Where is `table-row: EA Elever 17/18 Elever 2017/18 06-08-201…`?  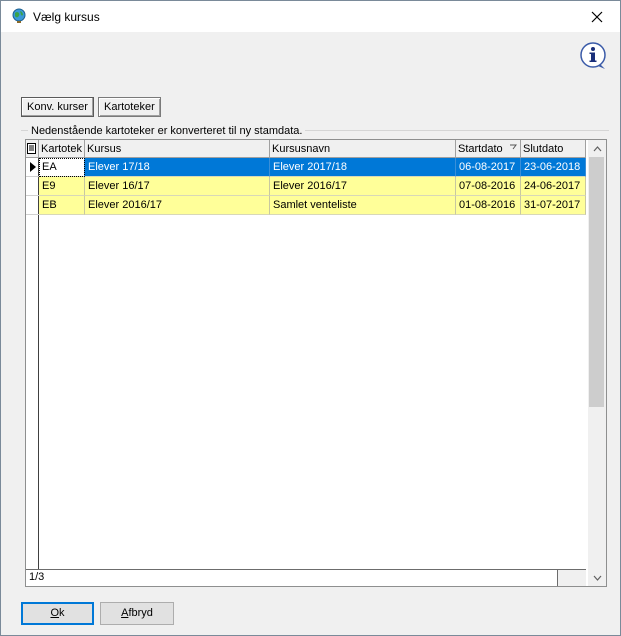 table-row: EA Elever 17/18 Elever 2017/18 06-08-201… is located at coordinates (312, 167).